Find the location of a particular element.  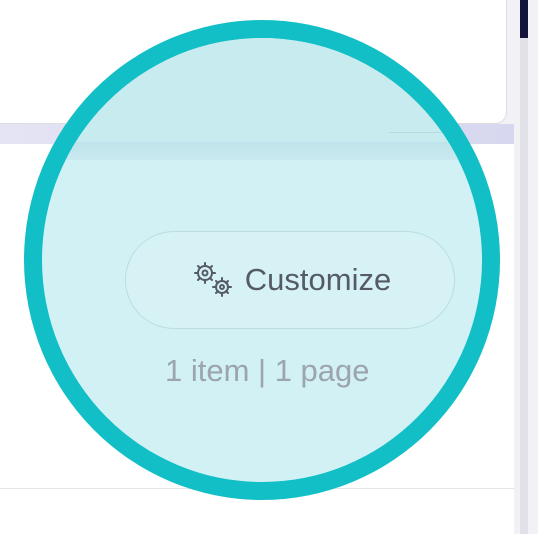

customize-button: Customize is located at coordinates (290, 280).